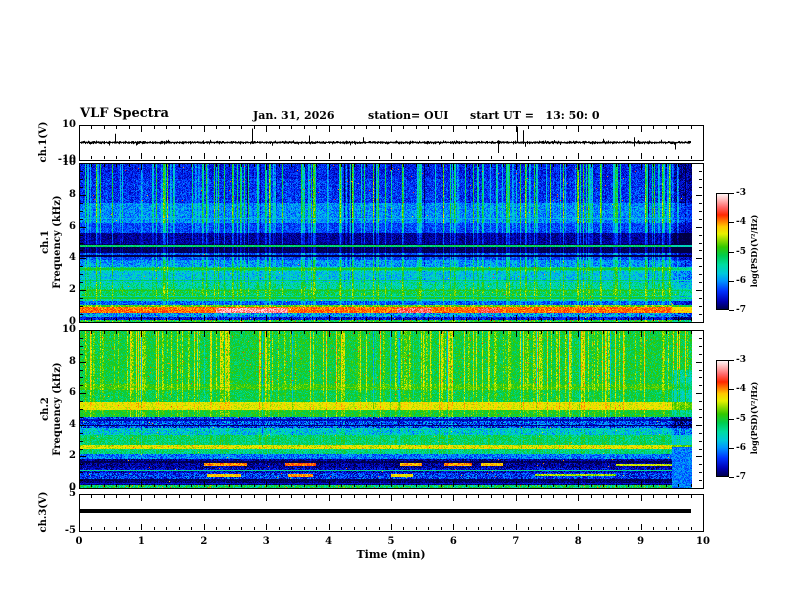  I want to click on x-tick-label: 5, so click(391, 541).